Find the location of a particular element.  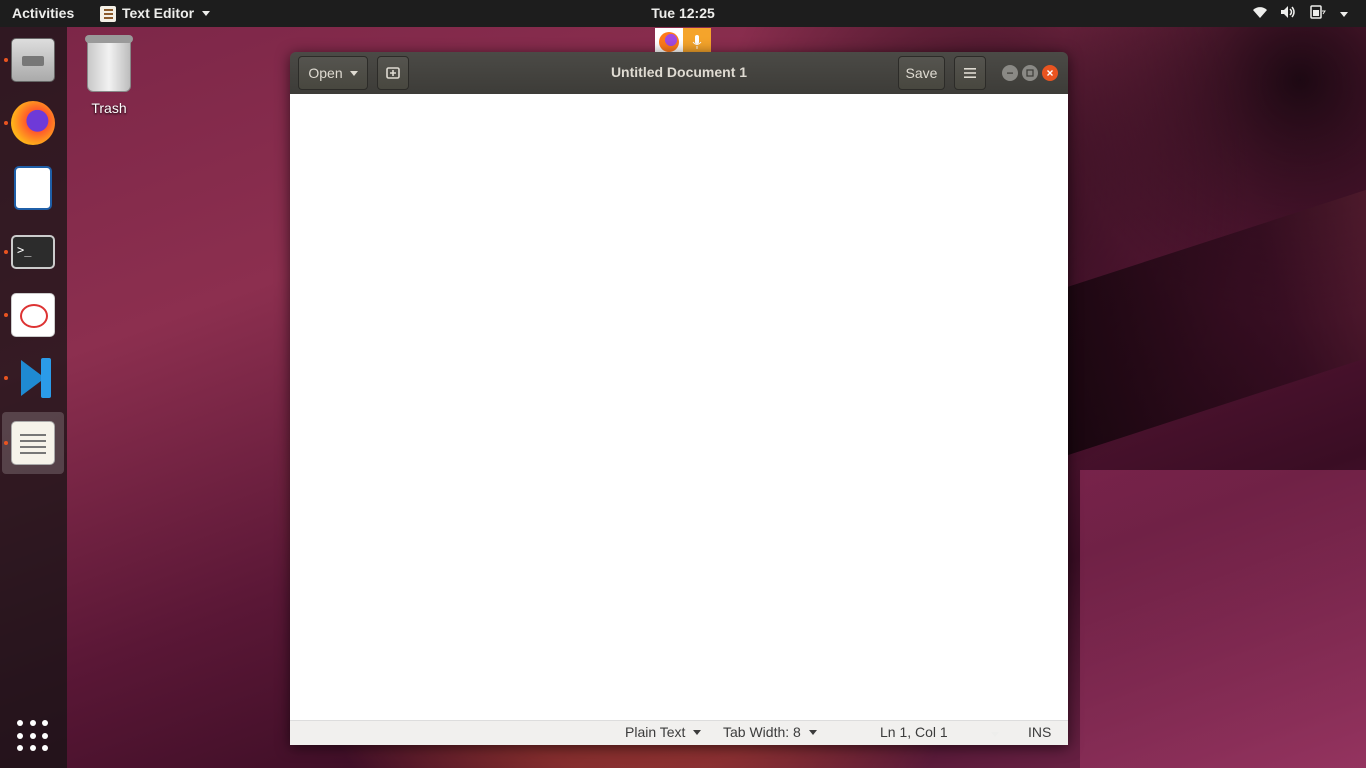

dock-item-document-viewer is located at coordinates (33, 315).